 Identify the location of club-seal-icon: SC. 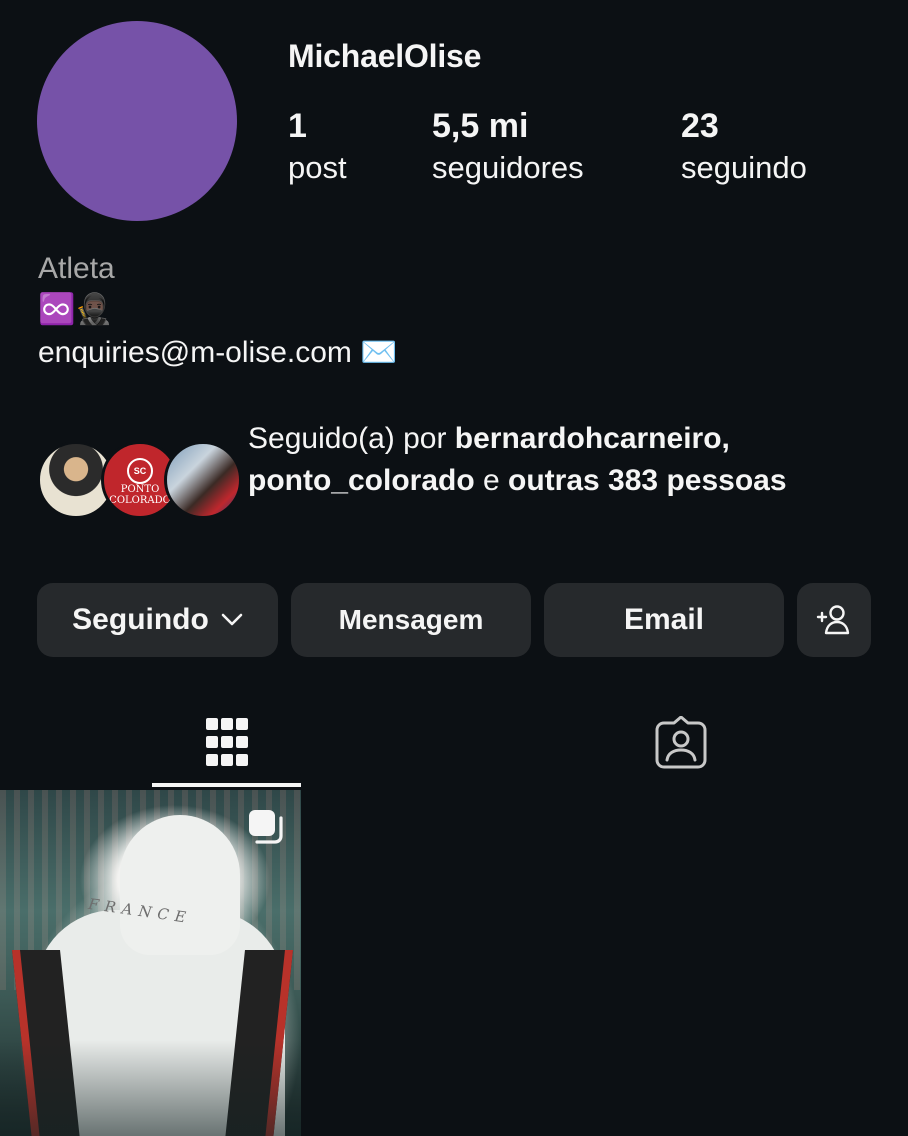
(140, 471).